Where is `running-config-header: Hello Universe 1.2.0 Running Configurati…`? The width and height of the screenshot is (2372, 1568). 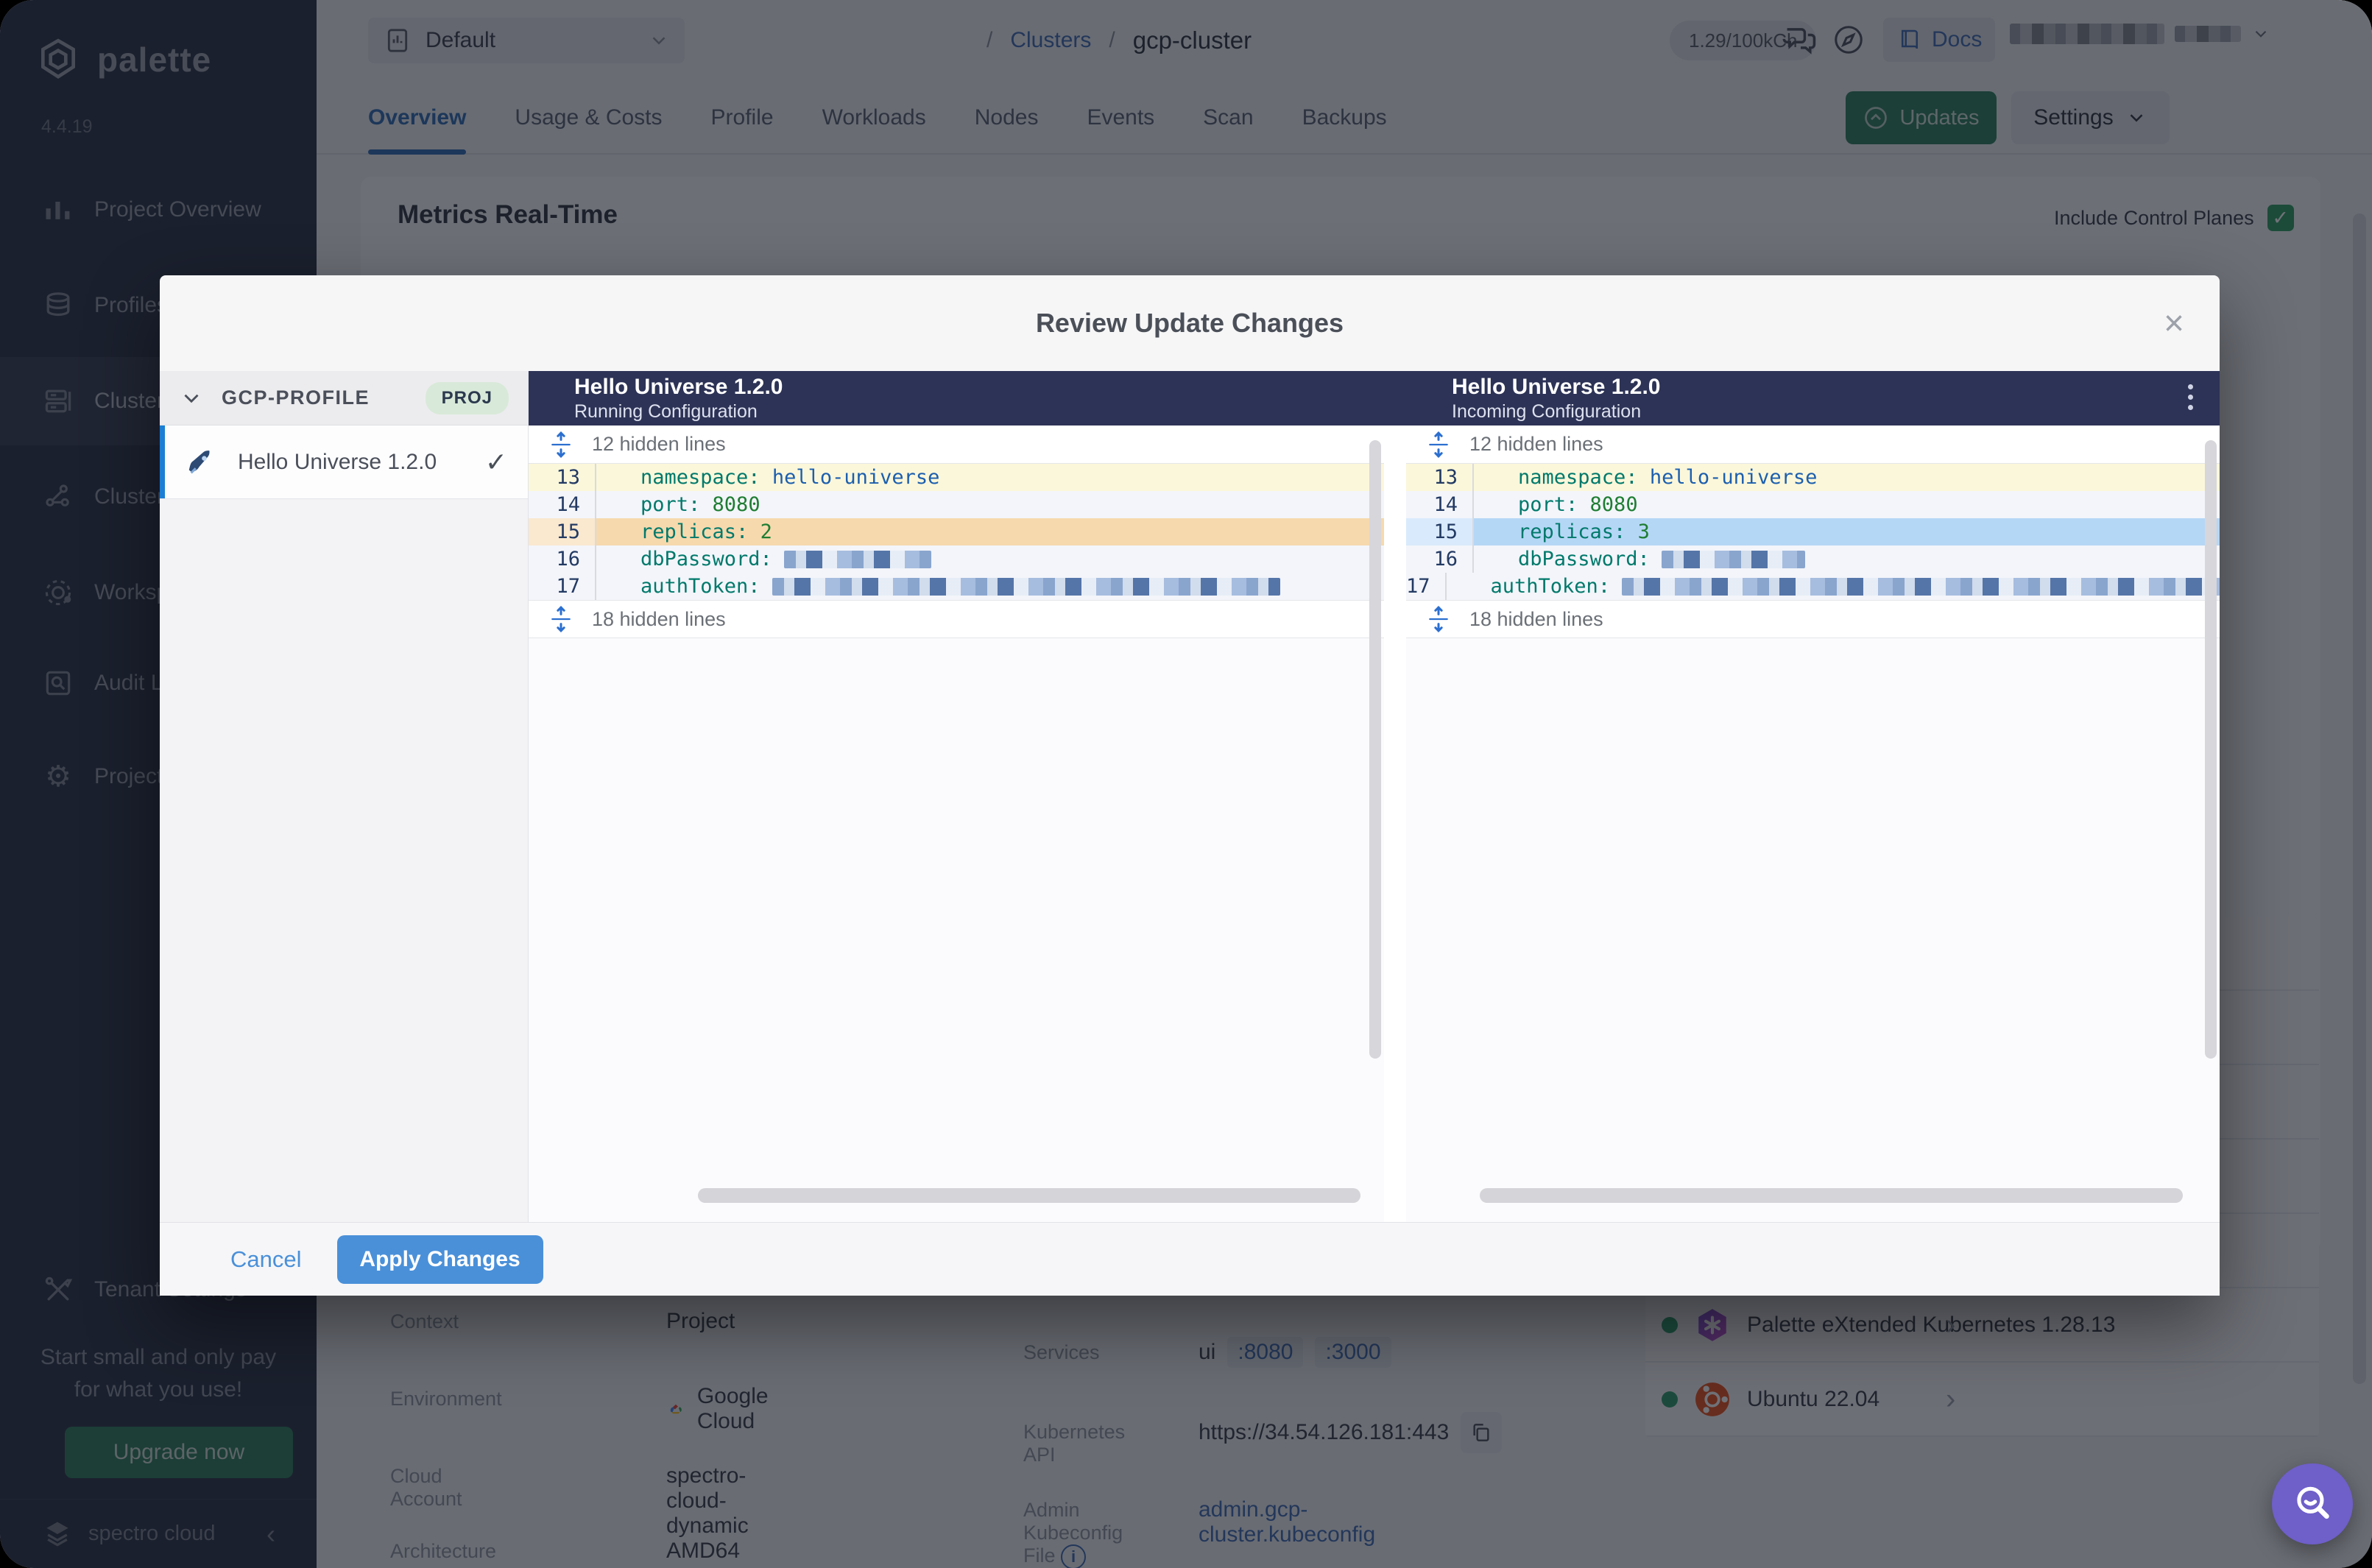 running-config-header: Hello Universe 1.2.0 Running Configurati… is located at coordinates (678, 398).